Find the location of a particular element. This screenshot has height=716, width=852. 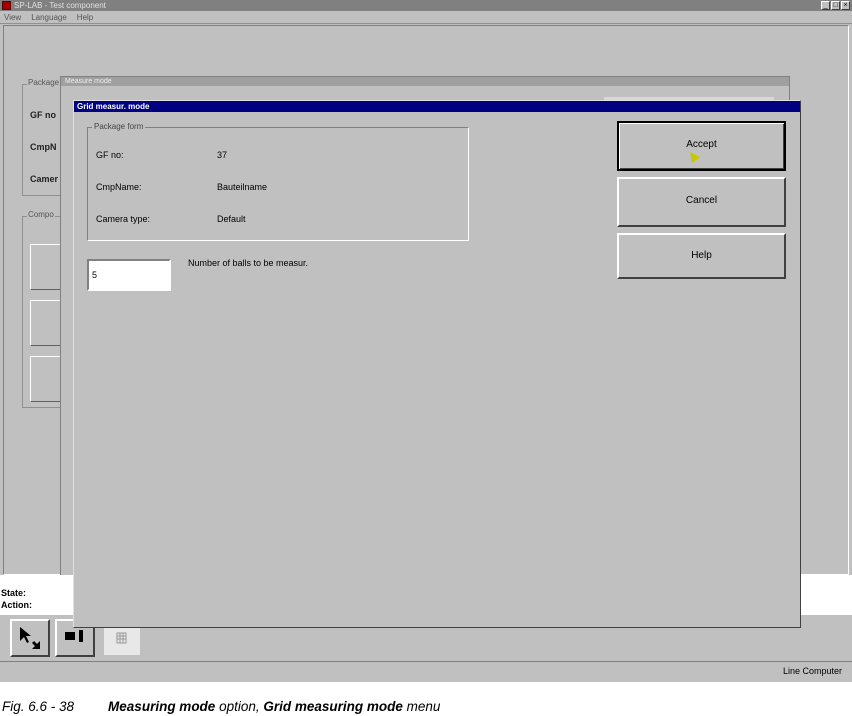

action-label: Action: is located at coordinates (16, 605).